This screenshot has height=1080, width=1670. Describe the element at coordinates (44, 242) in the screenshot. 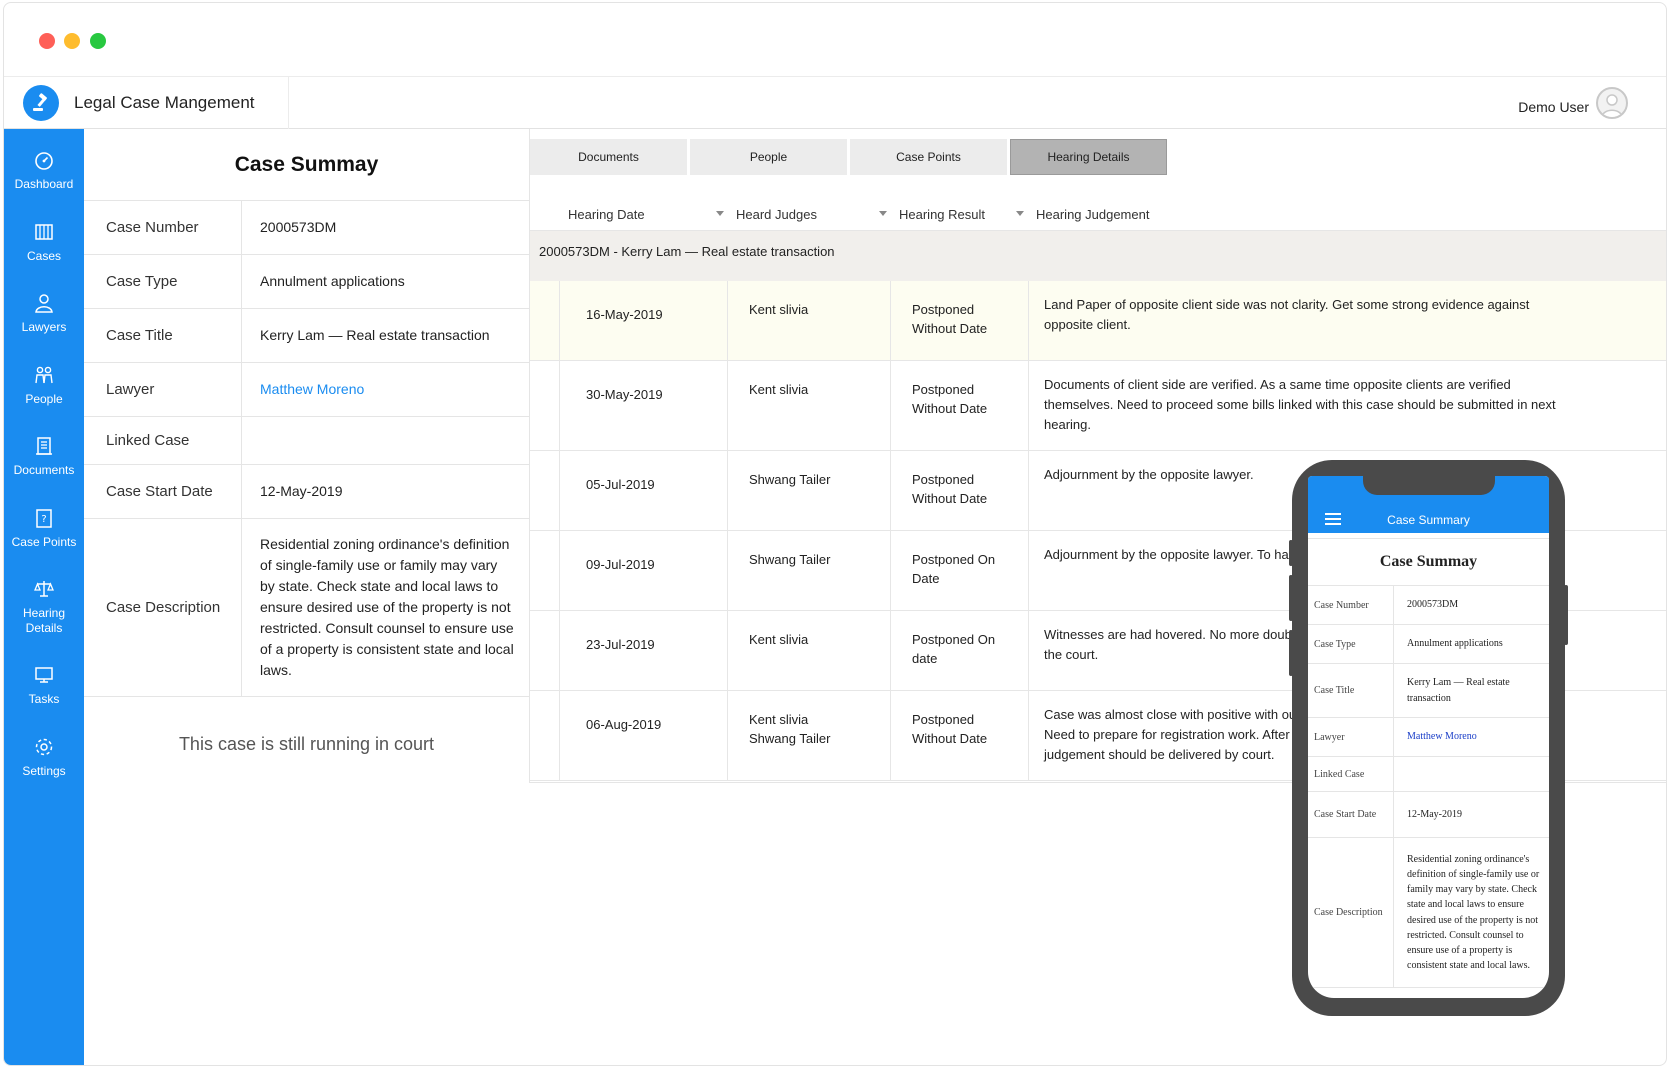

I see `sidebar-item-cases: Cases` at that location.